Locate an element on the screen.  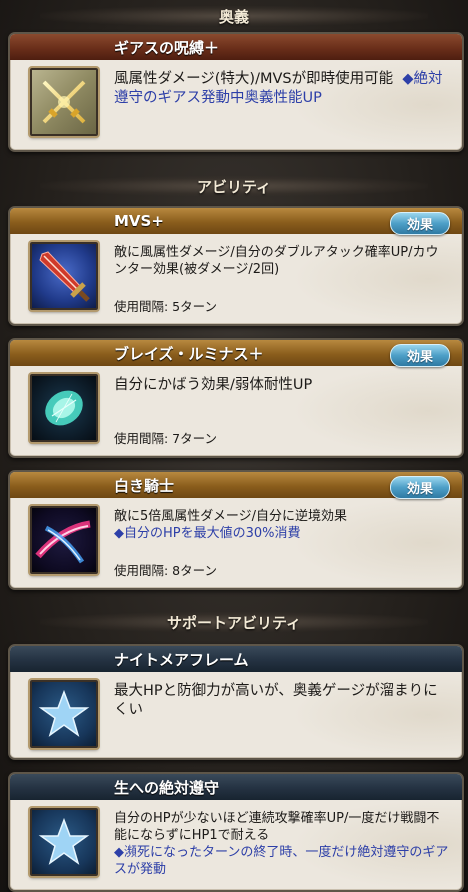
support-name: ナイトメアフレーム is located at coordinates (181, 659).